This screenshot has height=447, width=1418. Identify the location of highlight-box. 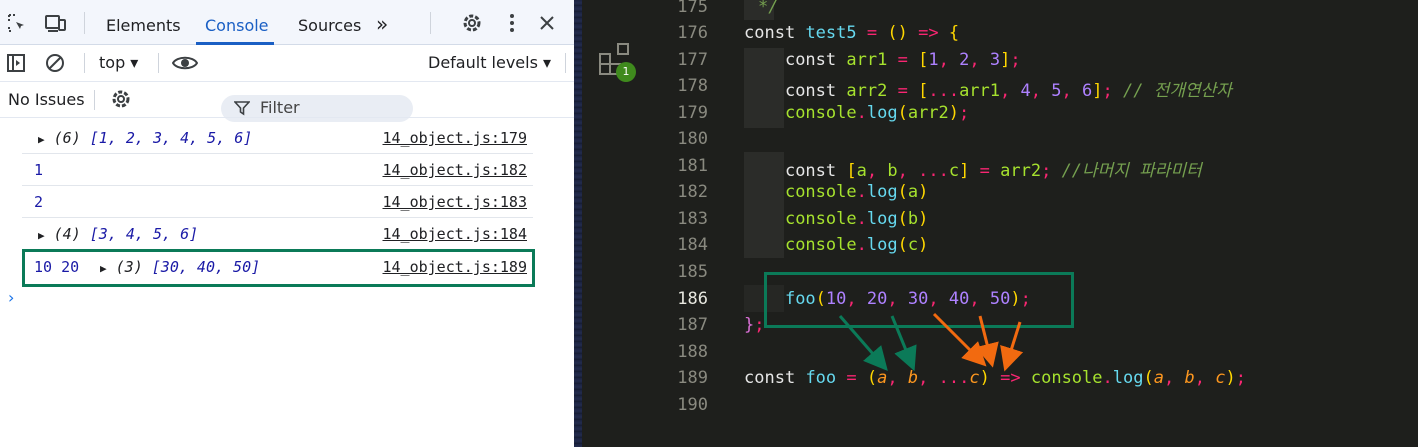
(278, 268).